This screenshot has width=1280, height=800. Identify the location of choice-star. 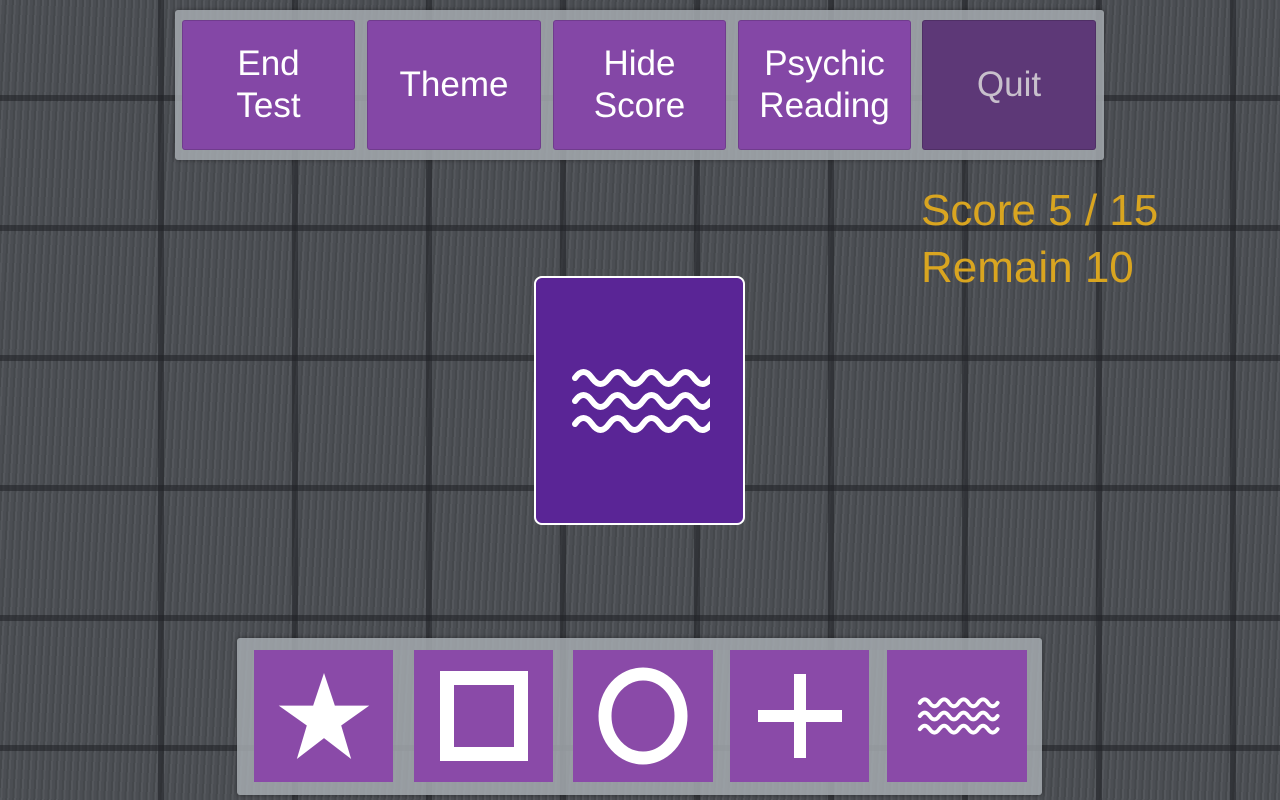
(323, 716).